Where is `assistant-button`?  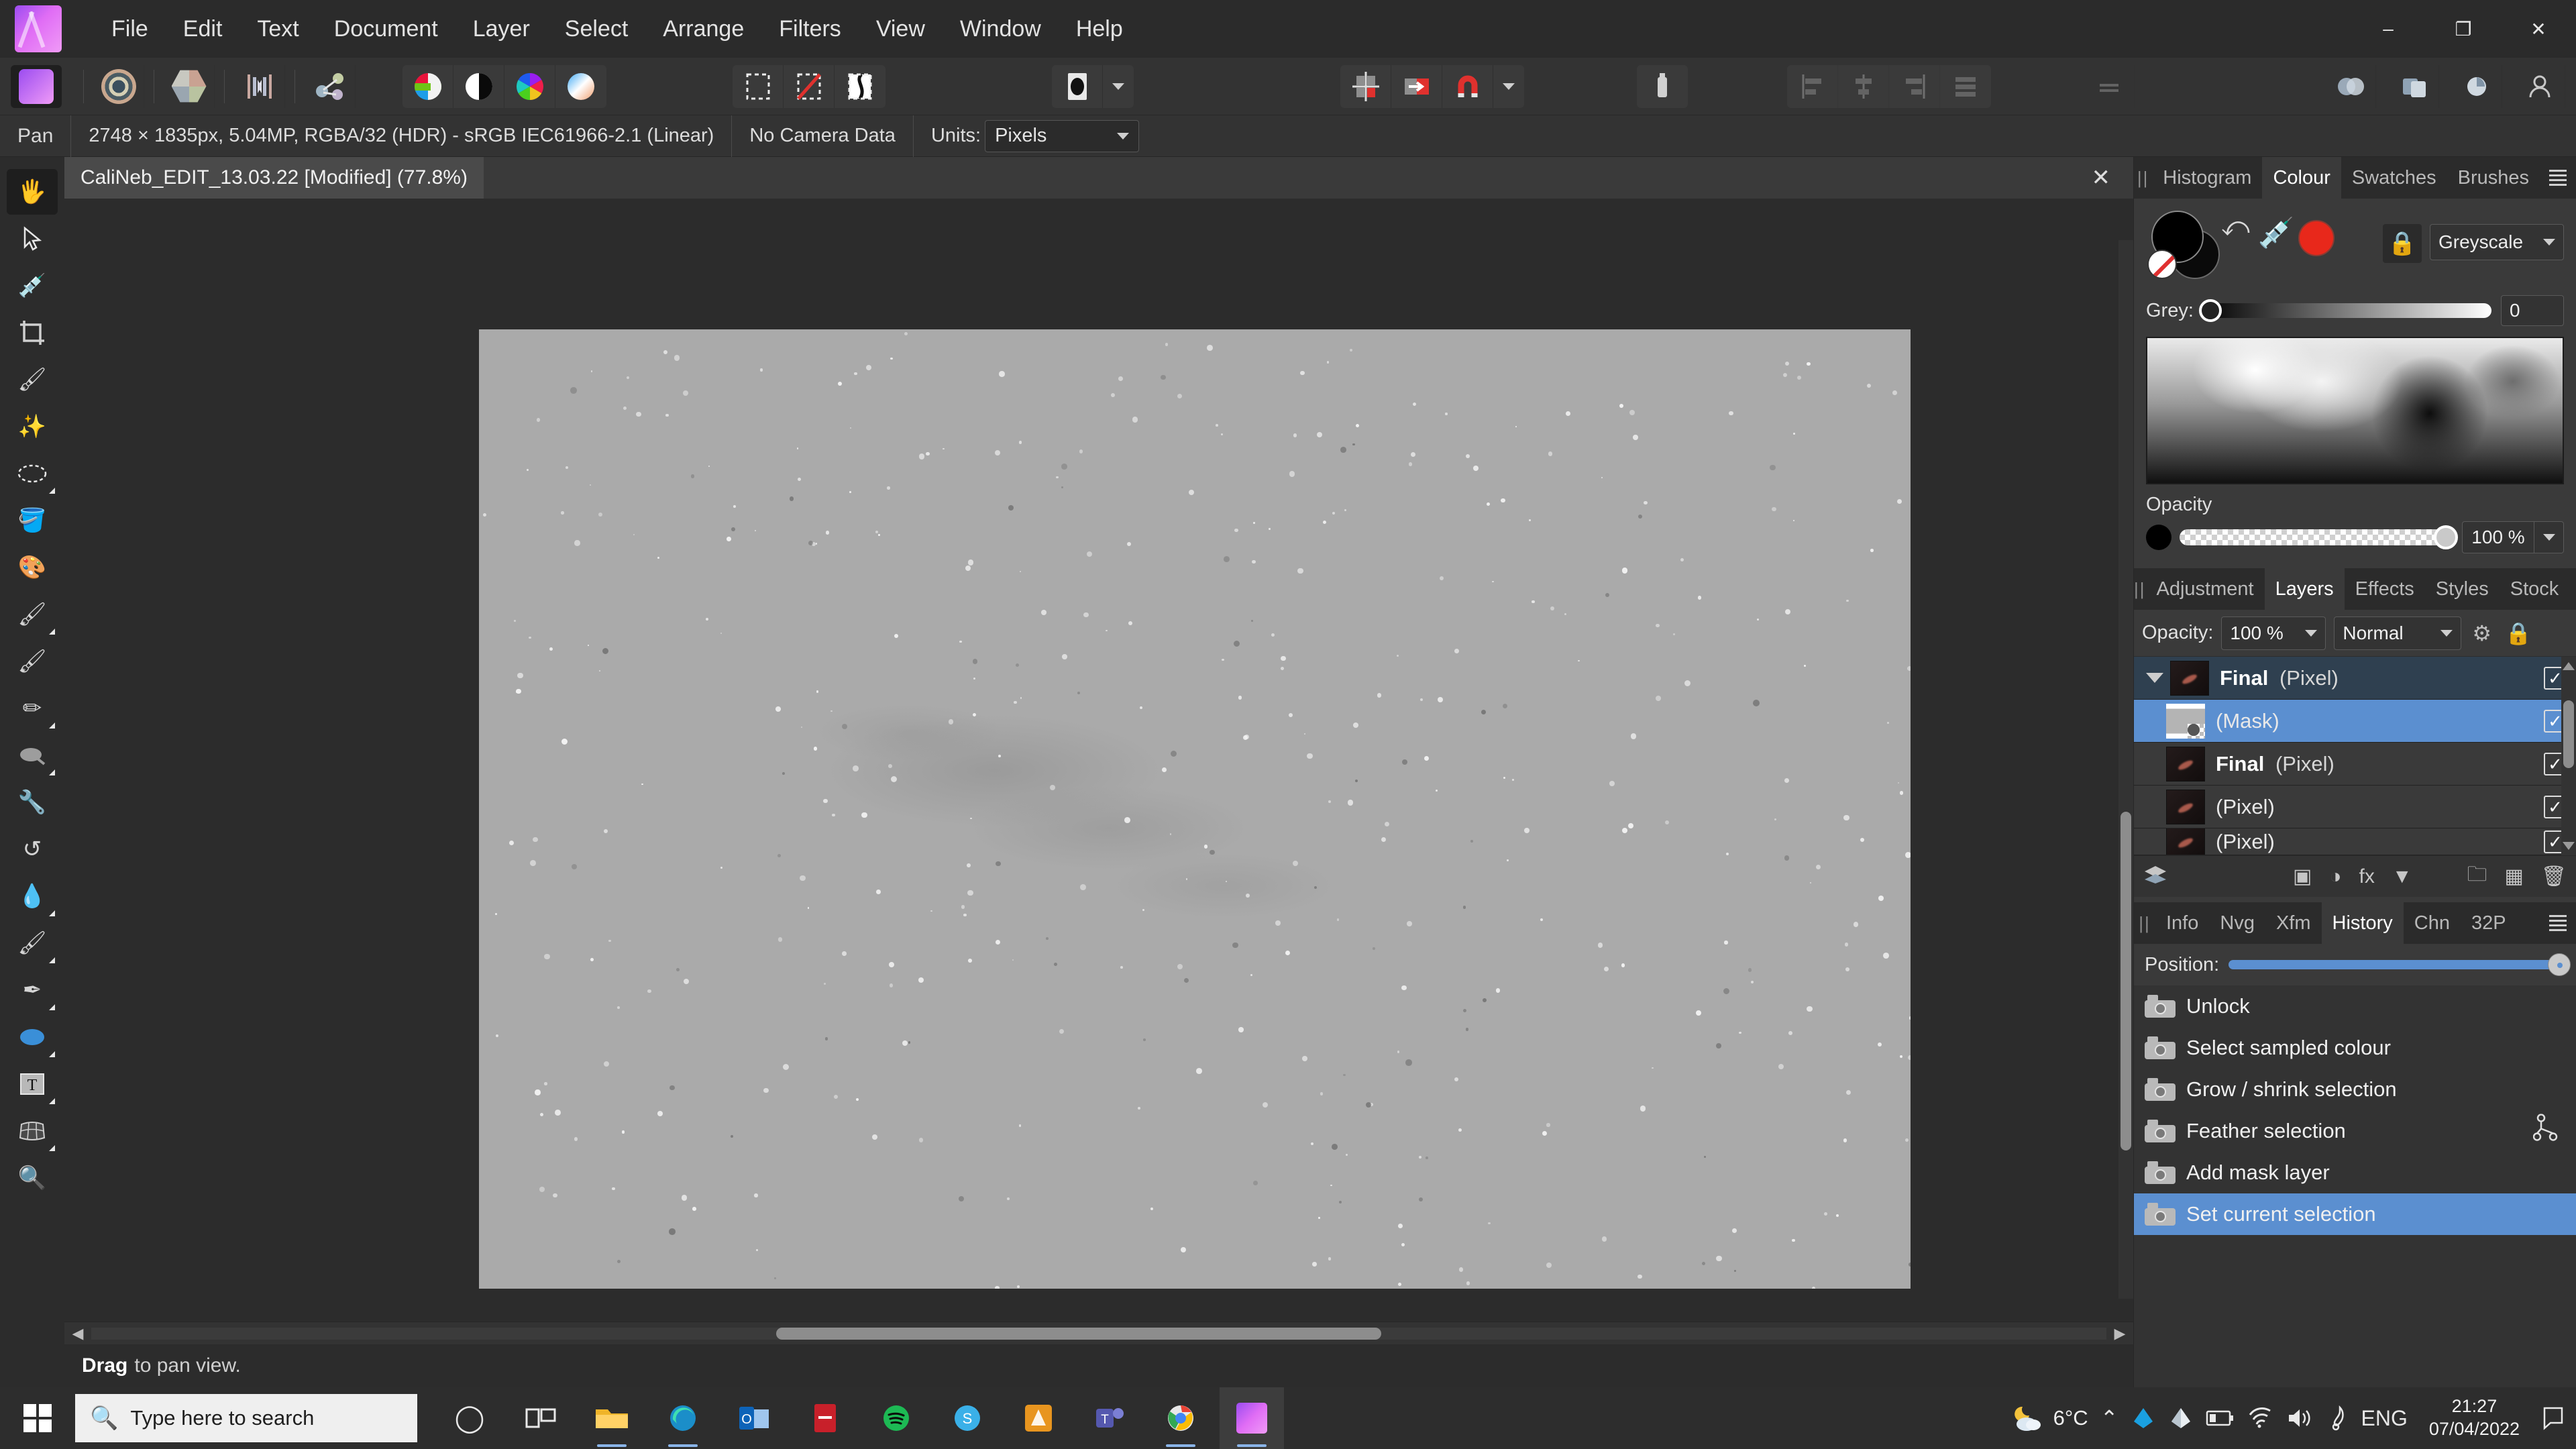
assistant-button is located at coordinates (1662, 86).